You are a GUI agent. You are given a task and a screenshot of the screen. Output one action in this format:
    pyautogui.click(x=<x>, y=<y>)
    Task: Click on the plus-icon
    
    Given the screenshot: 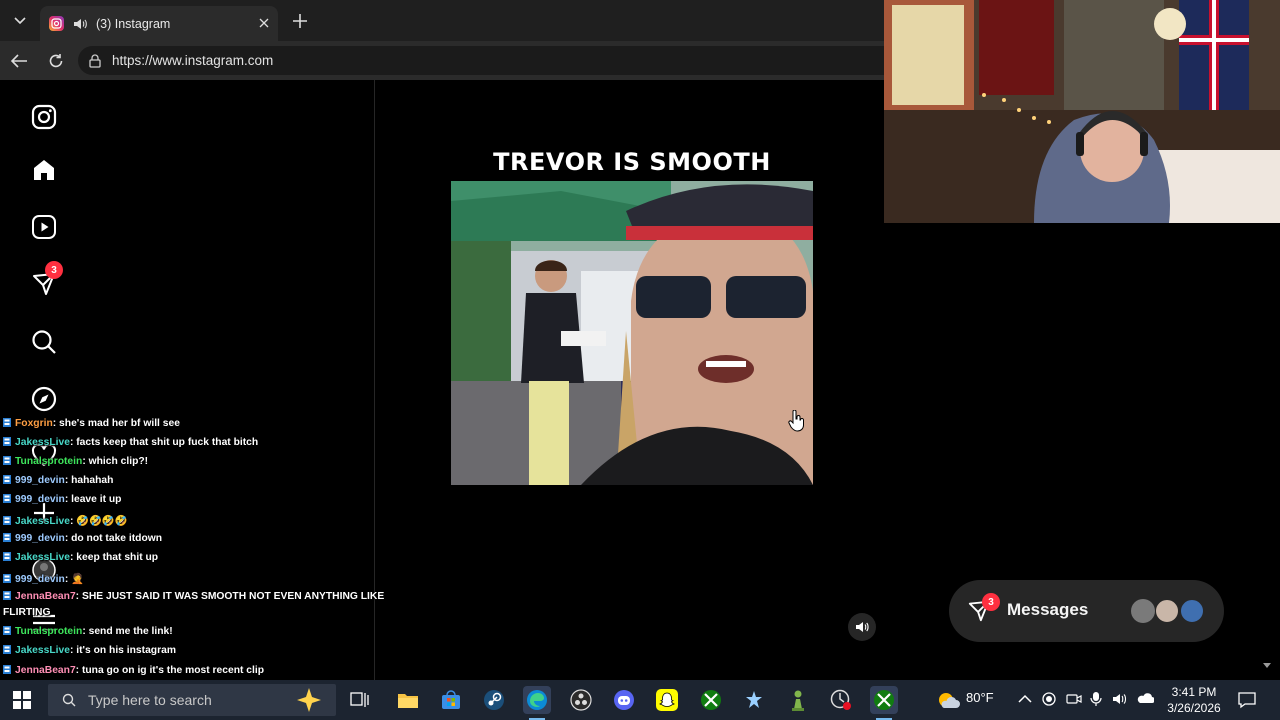 What is the action you would take?
    pyautogui.click(x=300, y=21)
    